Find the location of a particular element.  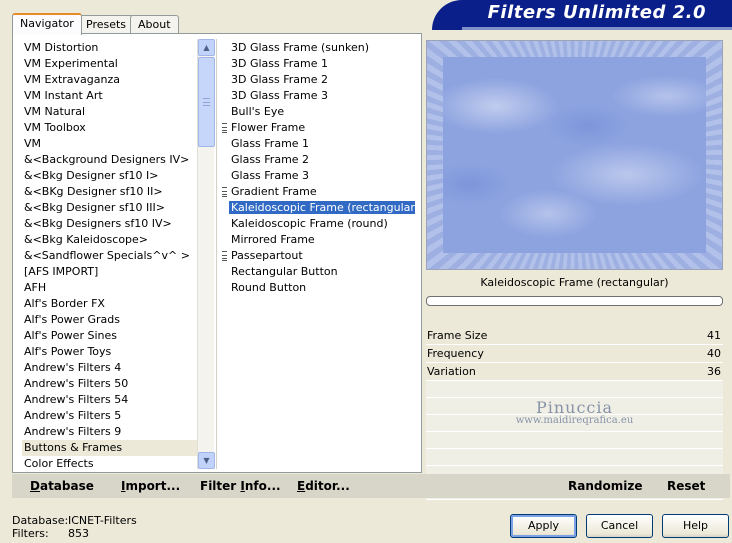

scroll-thumb is located at coordinates (206, 102).